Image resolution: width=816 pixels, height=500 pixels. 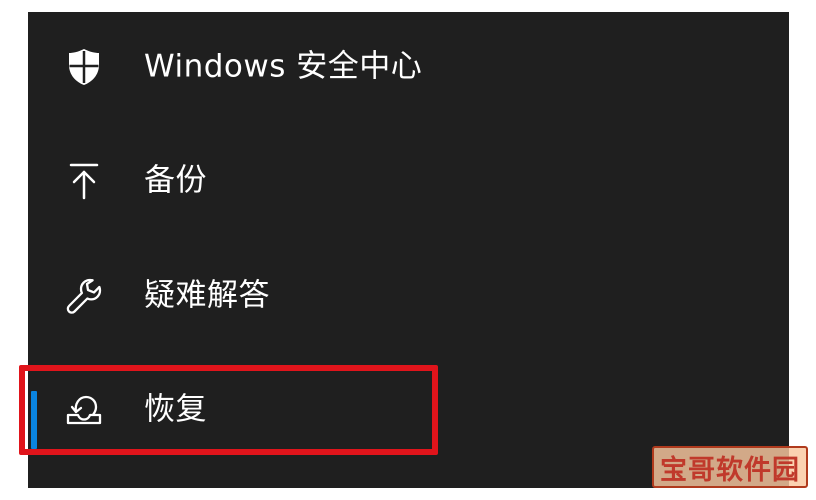 I want to click on watermark: 宝哥软件园, so click(x=730, y=467).